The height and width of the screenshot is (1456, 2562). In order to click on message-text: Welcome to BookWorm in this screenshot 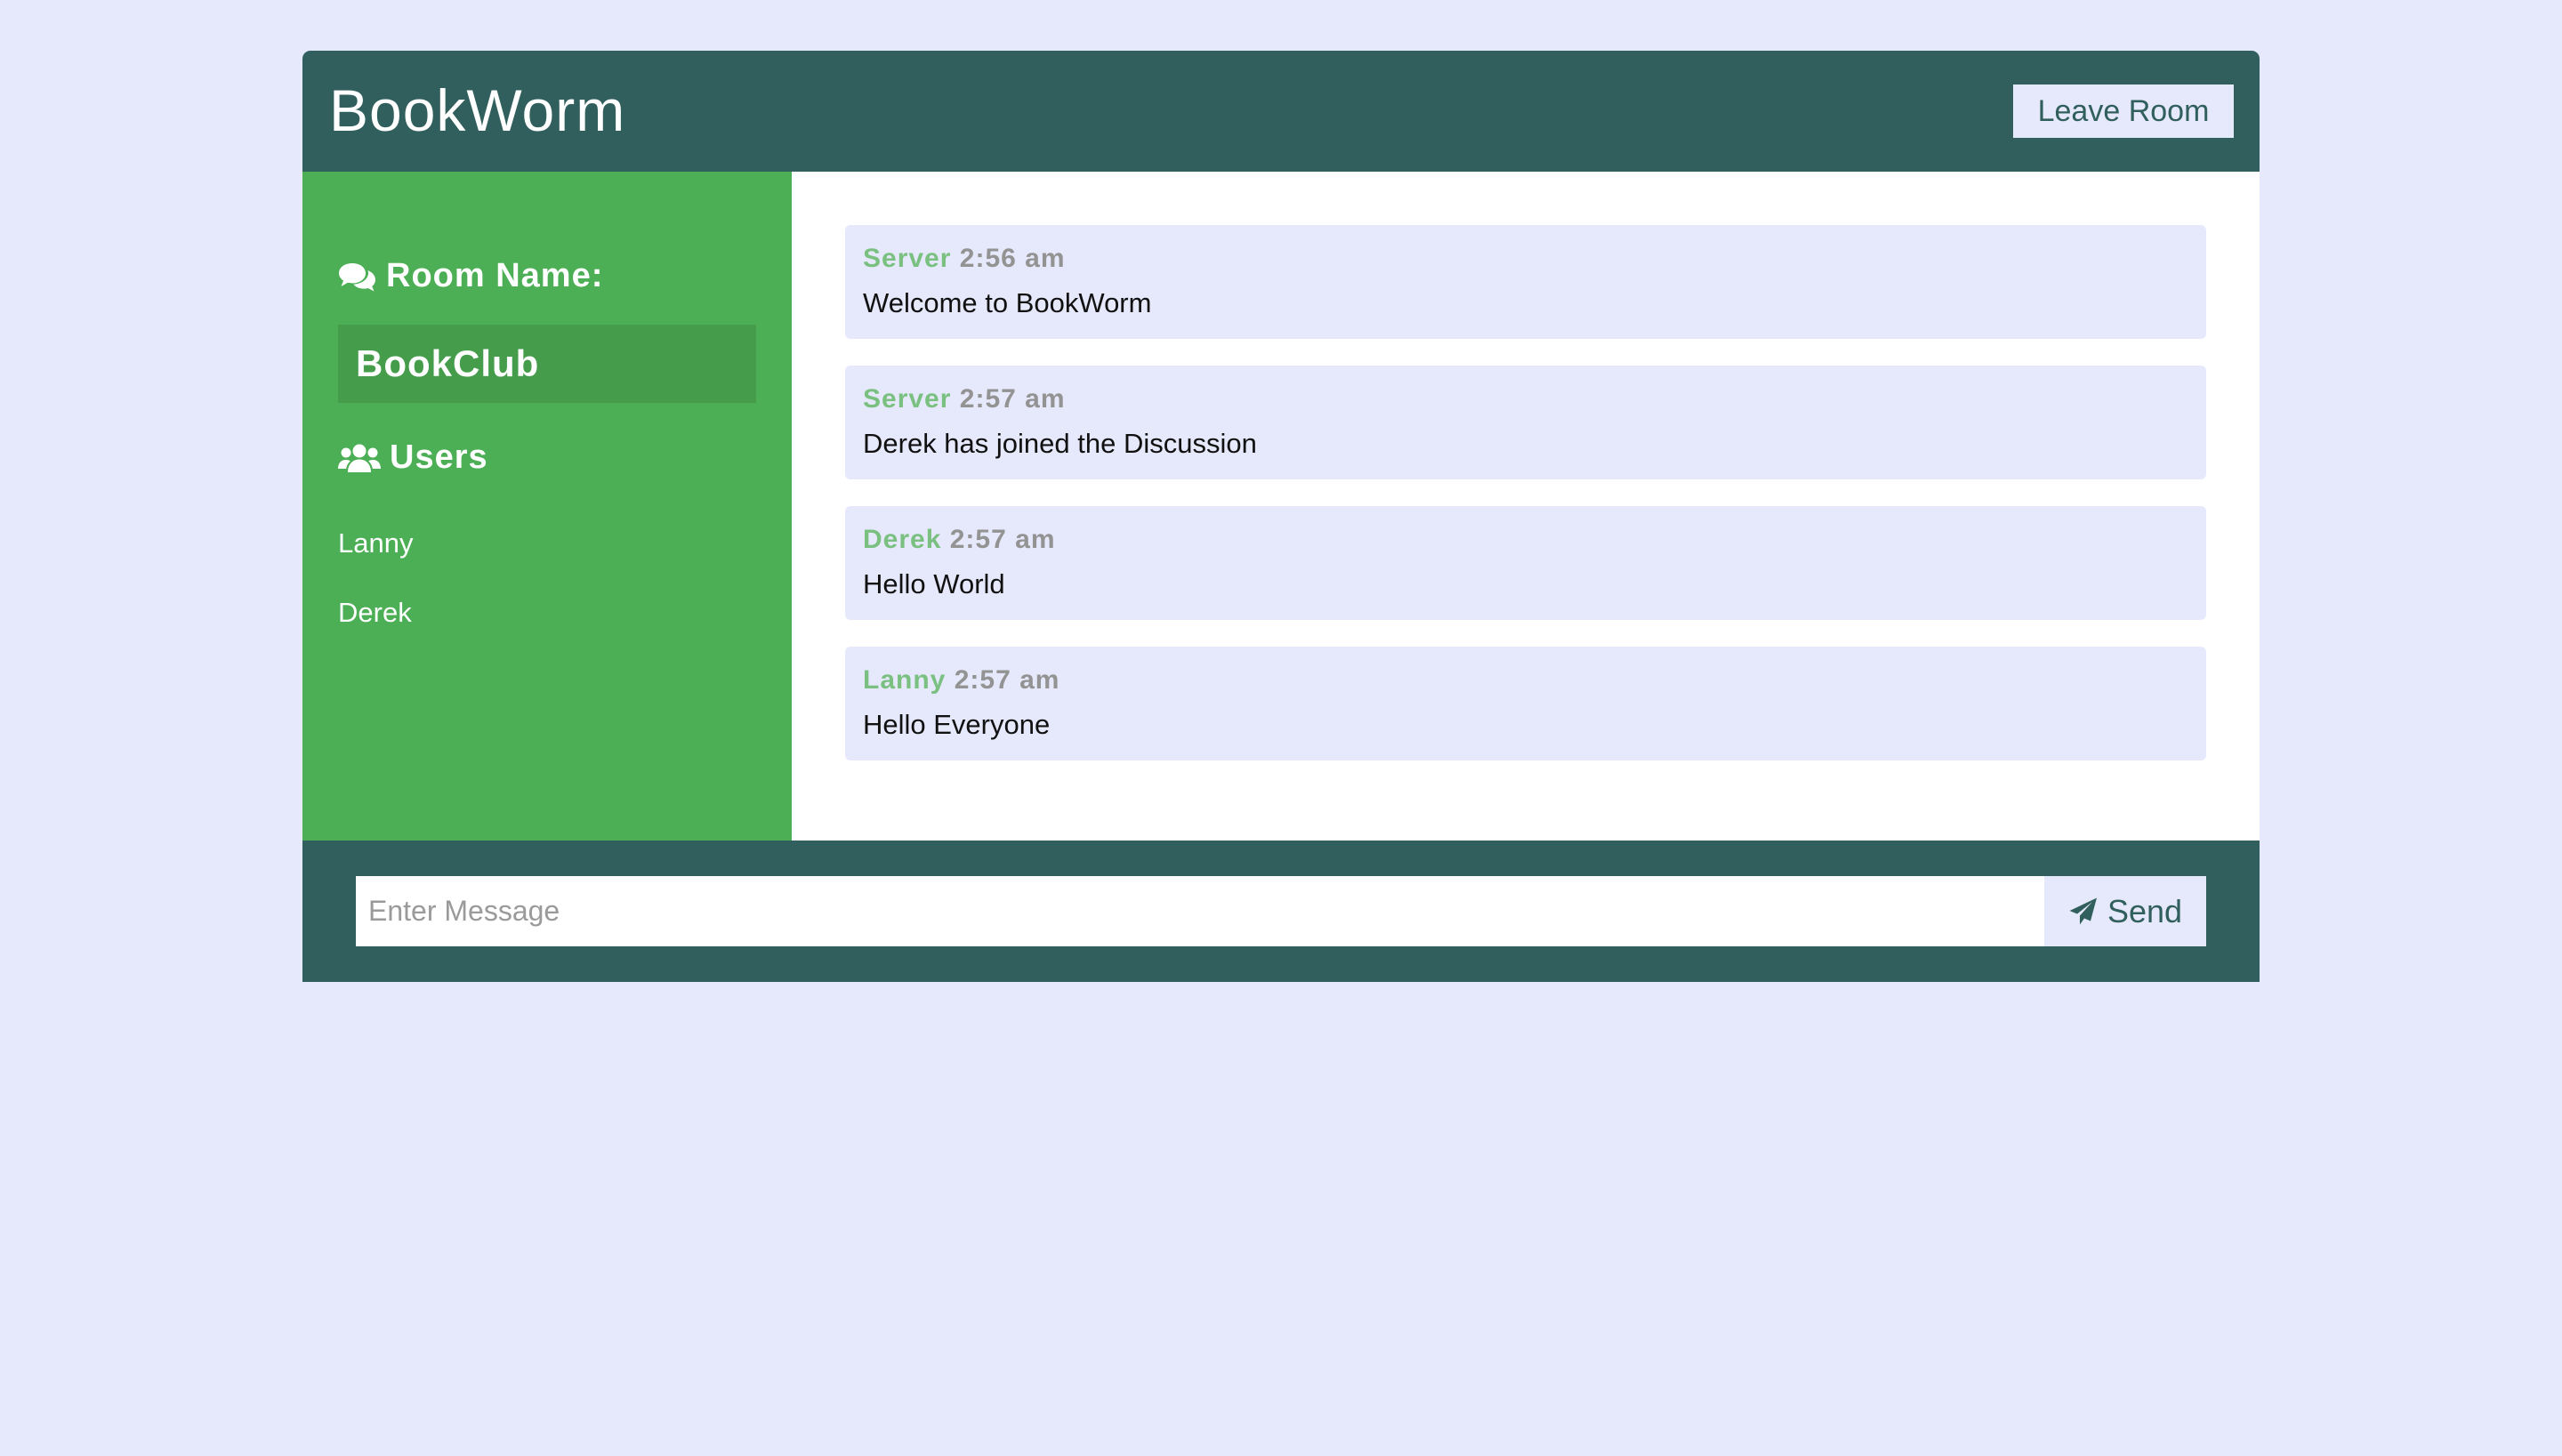, I will do `click(1007, 302)`.